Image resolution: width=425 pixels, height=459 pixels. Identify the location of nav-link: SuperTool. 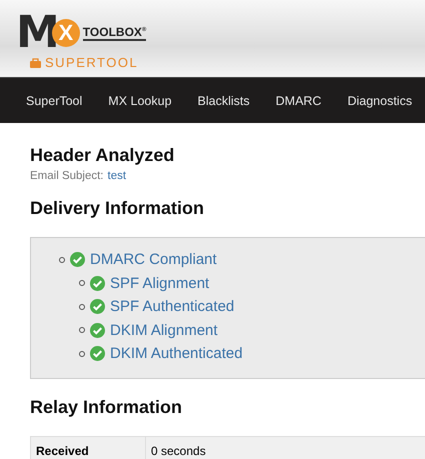
(48, 101).